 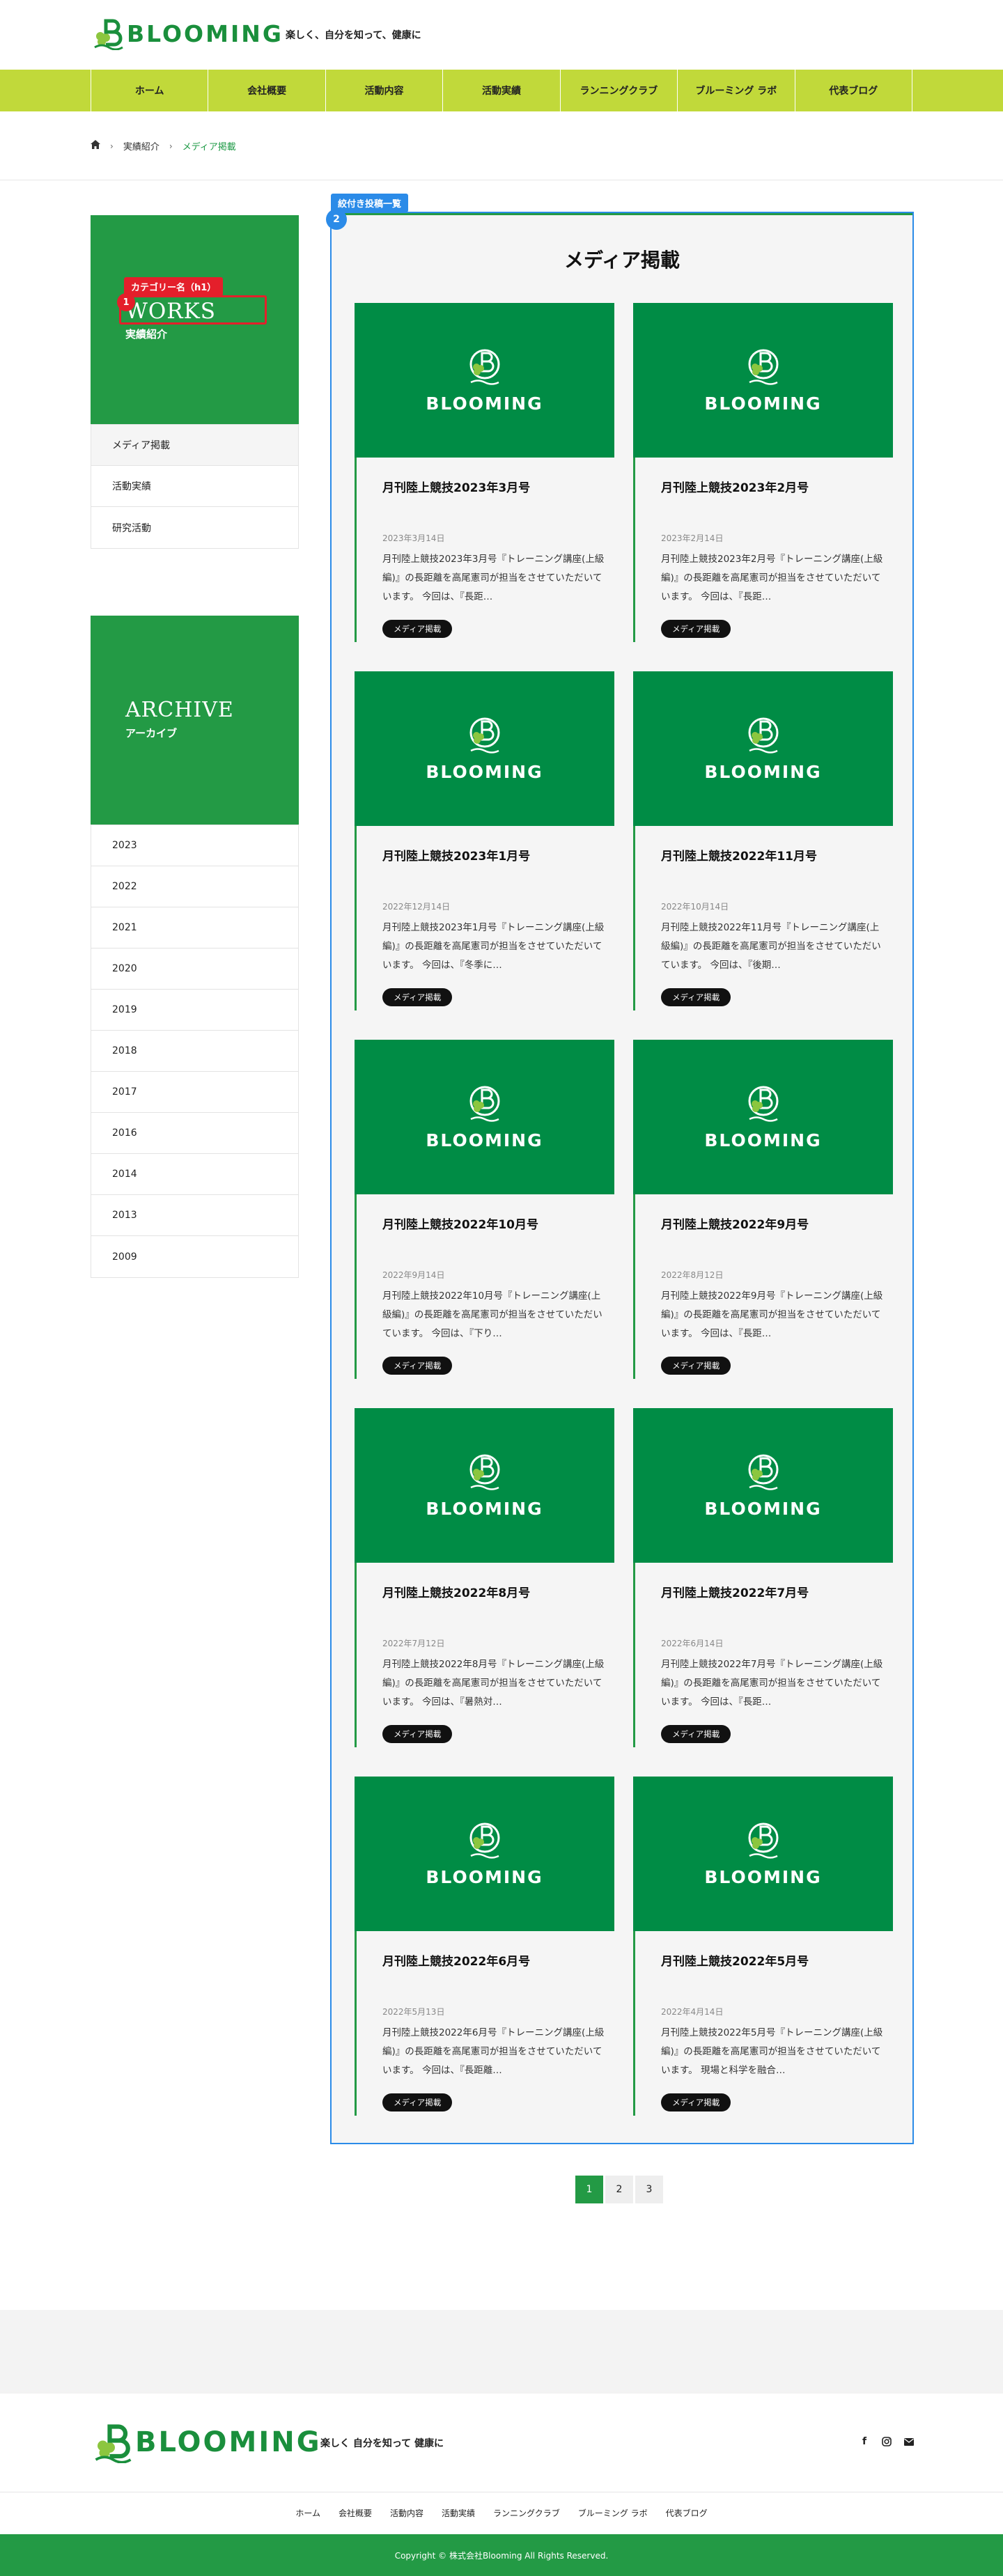 What do you see at coordinates (458, 2513) in the screenshot?
I see `footer-nav-achievements: 活動実績` at bounding box center [458, 2513].